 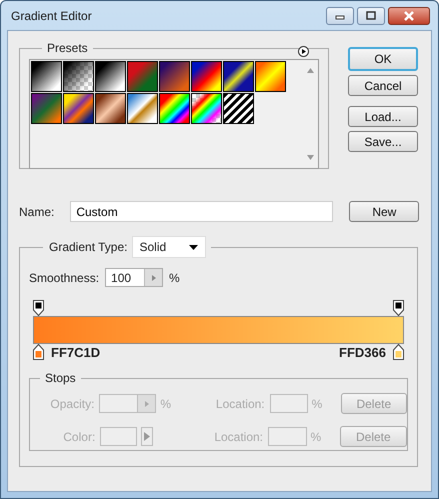 I want to click on color-hex-label: FFD366, so click(x=362, y=352).